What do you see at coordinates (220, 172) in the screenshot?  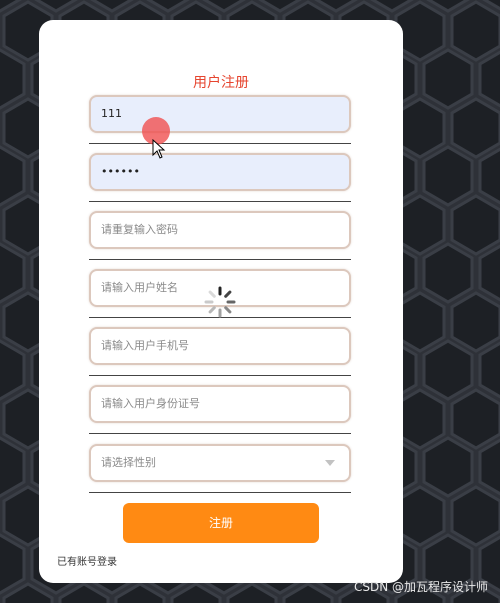 I see `password-input: ••••••` at bounding box center [220, 172].